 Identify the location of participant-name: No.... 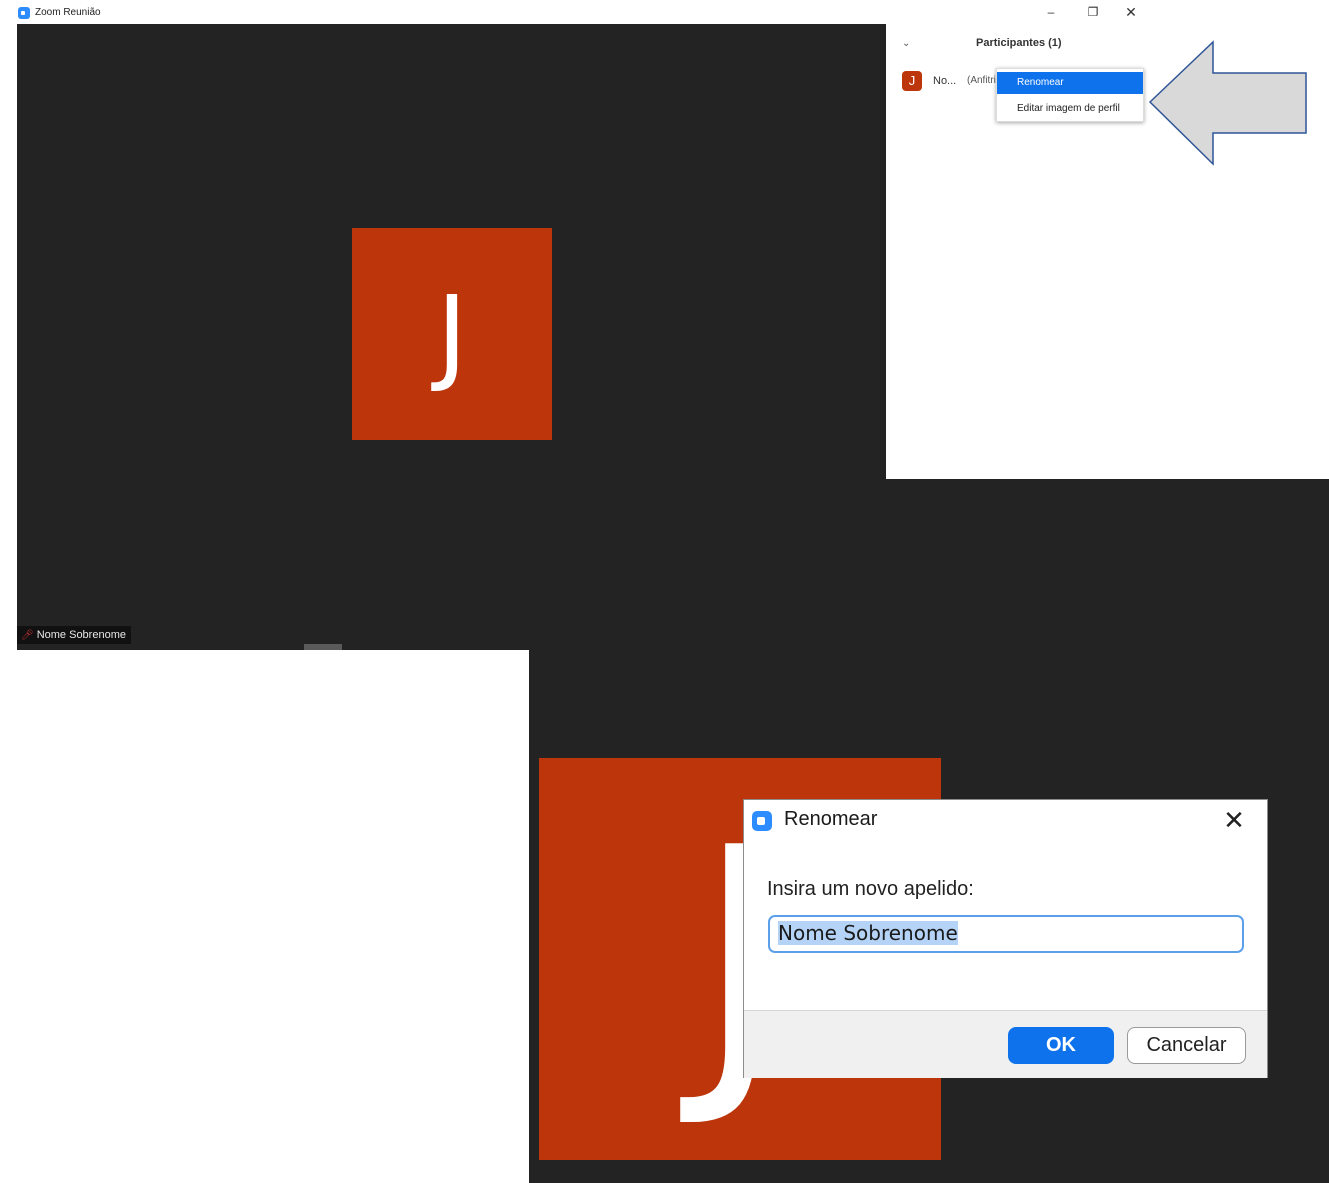
(944, 81).